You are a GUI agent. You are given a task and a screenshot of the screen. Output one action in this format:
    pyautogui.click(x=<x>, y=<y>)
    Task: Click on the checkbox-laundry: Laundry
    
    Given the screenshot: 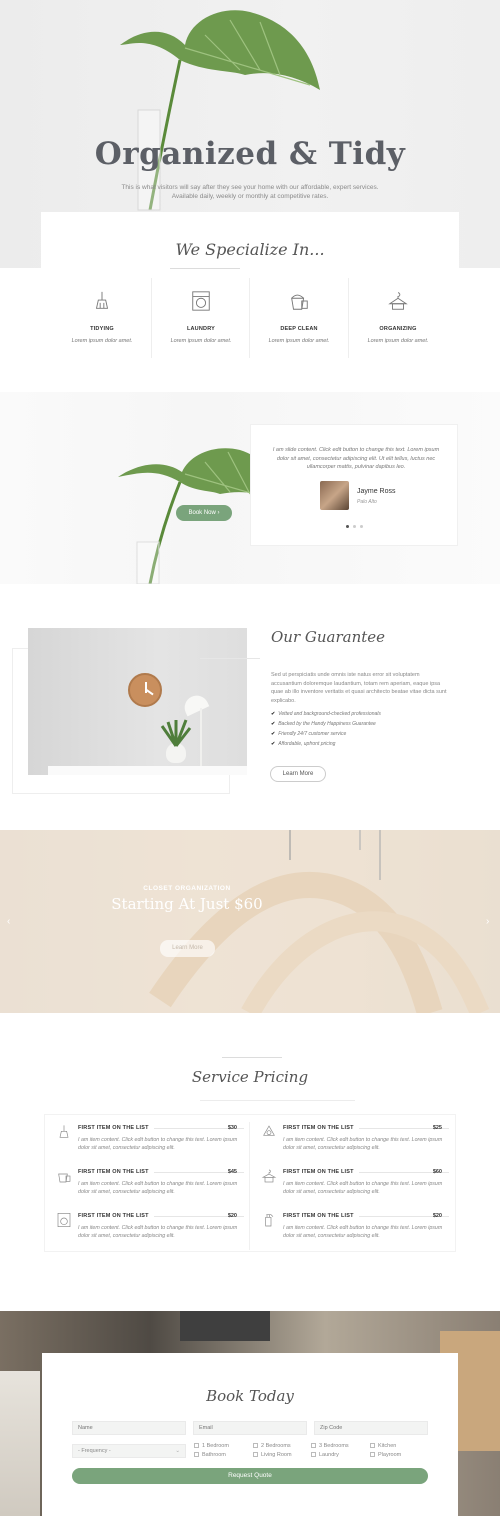 What is the action you would take?
    pyautogui.click(x=325, y=1455)
    